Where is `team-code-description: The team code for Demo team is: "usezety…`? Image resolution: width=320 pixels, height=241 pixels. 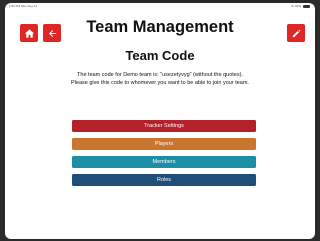 team-code-description: The team code for Demo team is: "usezety… is located at coordinates (160, 79).